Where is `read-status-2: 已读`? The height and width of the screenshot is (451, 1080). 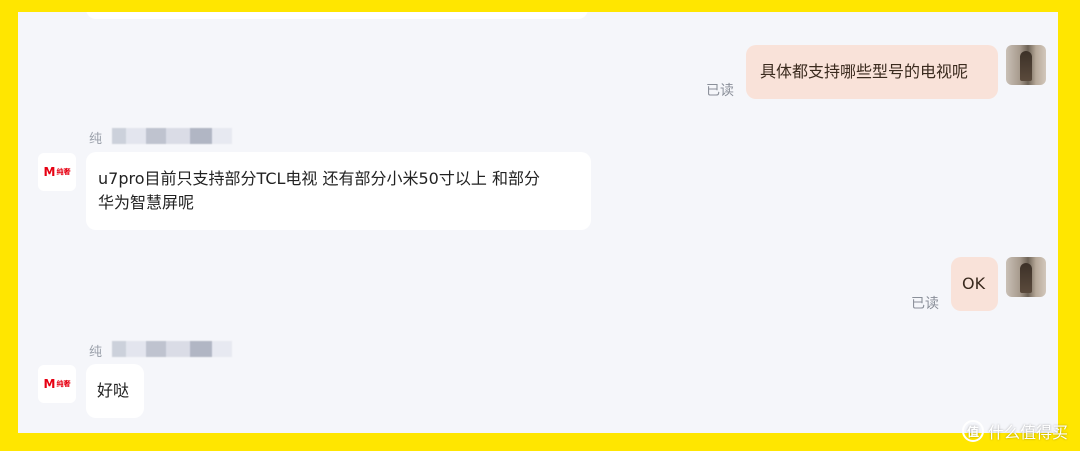 read-status-2: 已读 is located at coordinates (925, 304).